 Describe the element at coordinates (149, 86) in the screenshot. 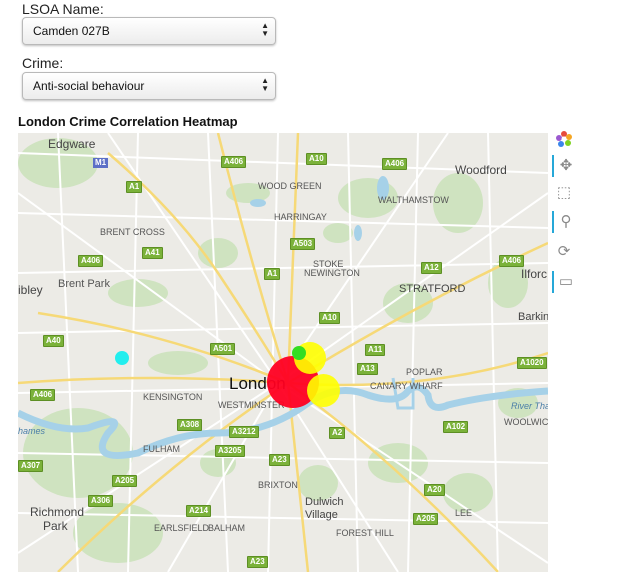

I see `crime-select: Anti-social behaviour ▲ ▼` at that location.